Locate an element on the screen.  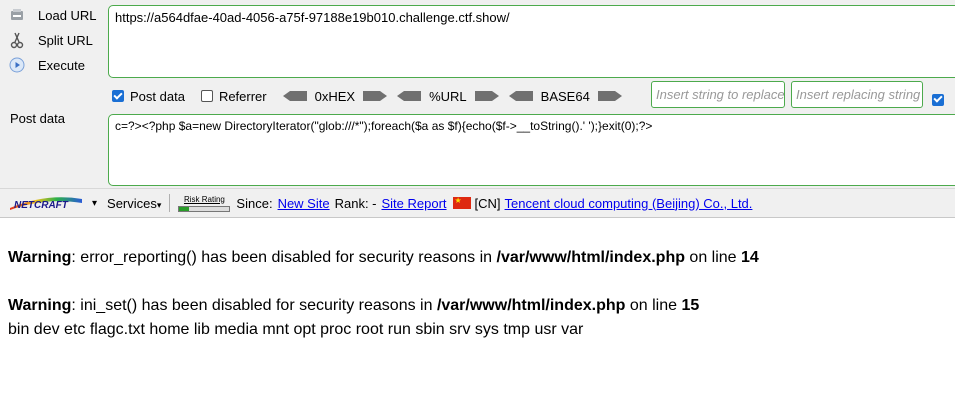
netcraft-logo: NETCRAFT is located at coordinates (46, 203).